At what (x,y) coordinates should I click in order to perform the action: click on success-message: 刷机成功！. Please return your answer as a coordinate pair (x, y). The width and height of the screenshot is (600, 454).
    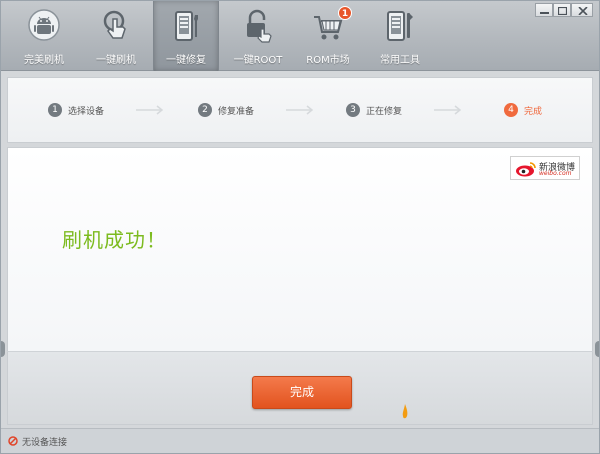
    Looking at the image, I should click on (114, 240).